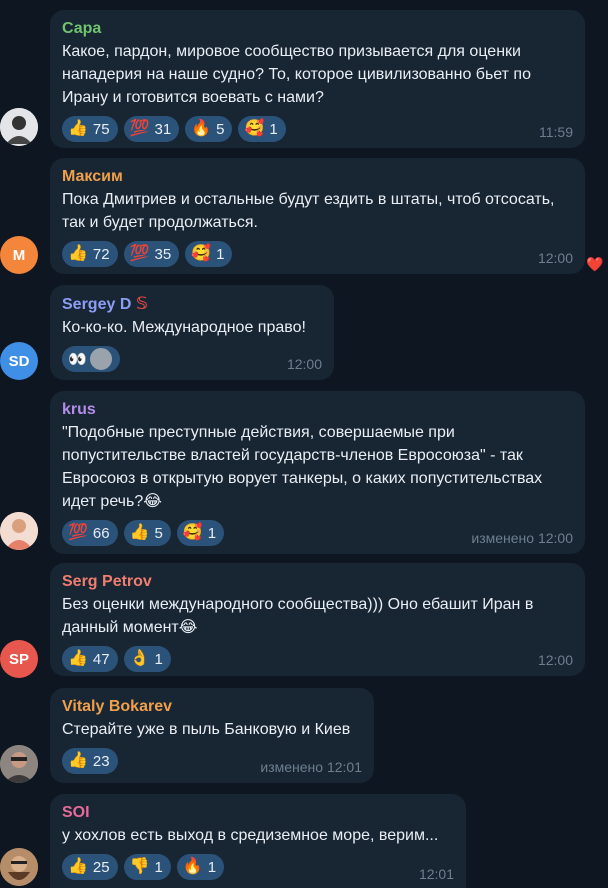  What do you see at coordinates (151, 129) in the screenshot?
I see `reaction-hundred: 💯 31` at bounding box center [151, 129].